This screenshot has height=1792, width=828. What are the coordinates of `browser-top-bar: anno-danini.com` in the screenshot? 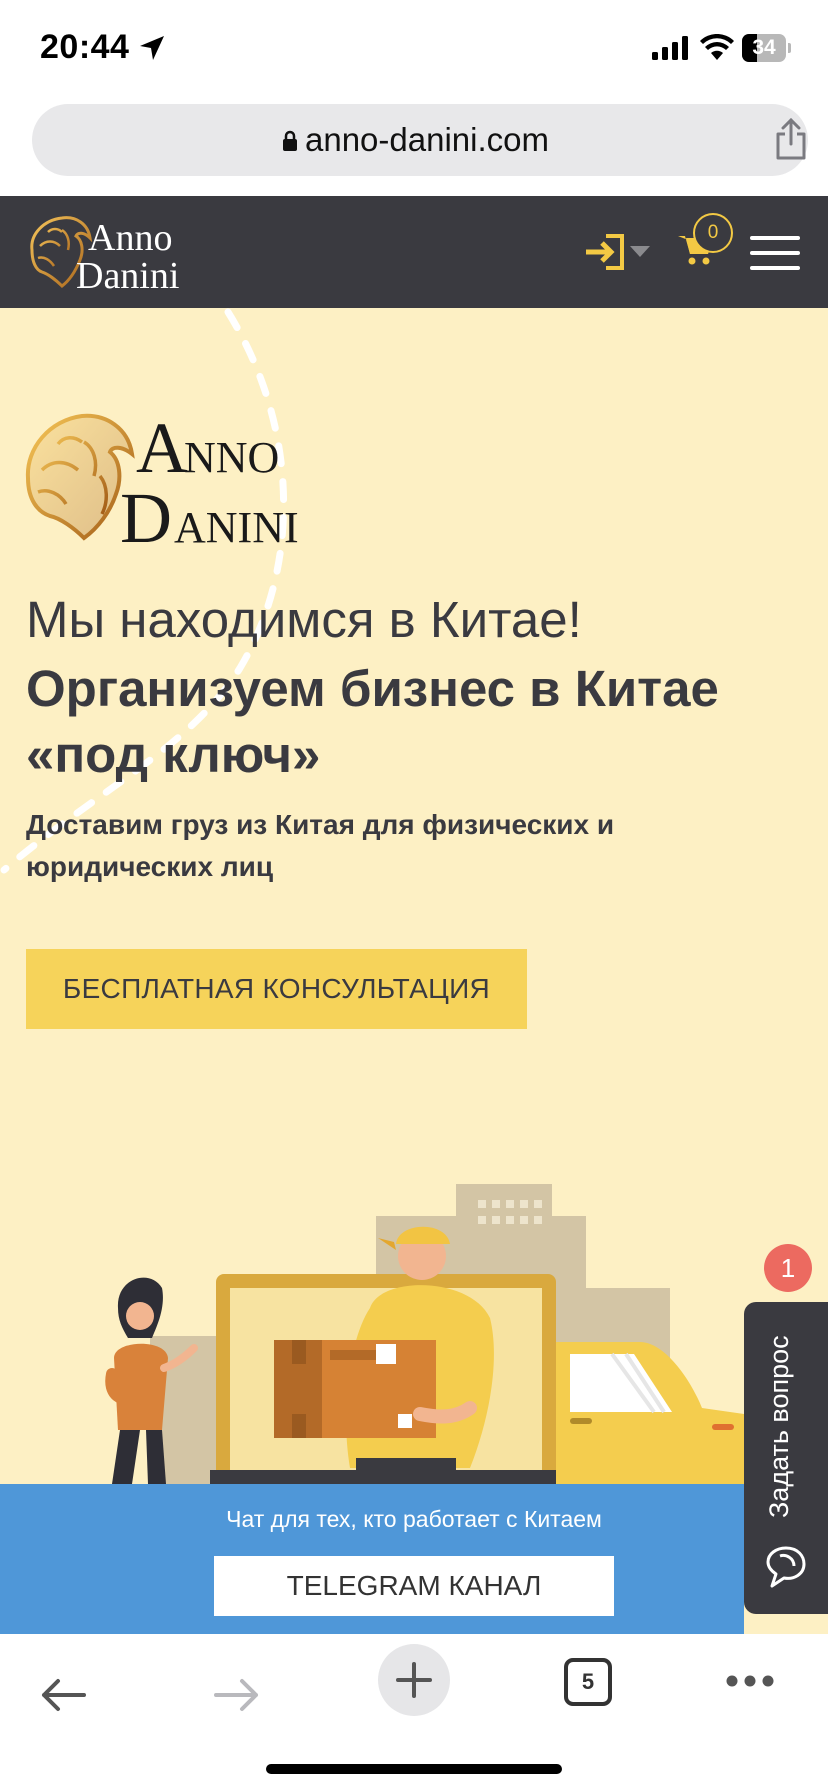 It's located at (414, 146).